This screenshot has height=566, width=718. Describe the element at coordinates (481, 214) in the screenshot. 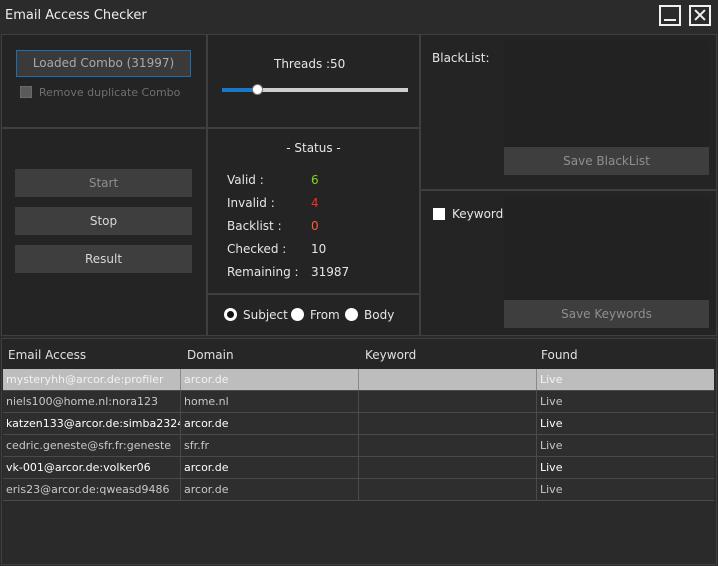

I see `keywords-label: Keywords` at that location.